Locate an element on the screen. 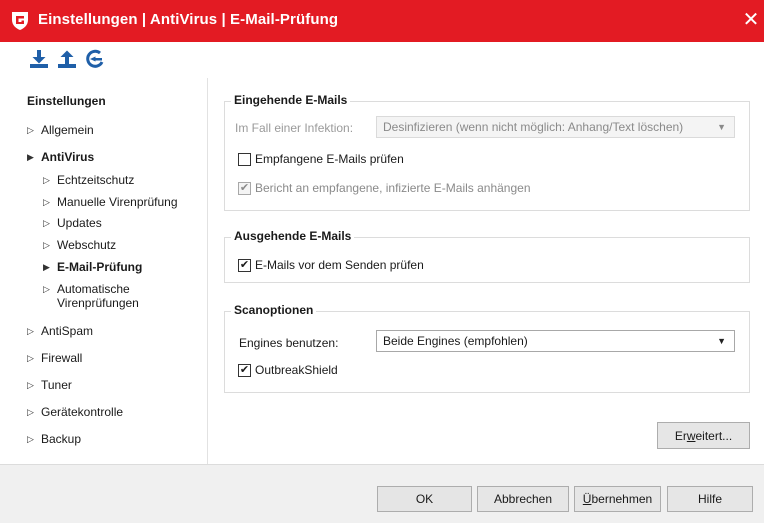 The height and width of the screenshot is (523, 764). check-incoming-checkbox: Empfangene E-Mails prüfen is located at coordinates (321, 159).